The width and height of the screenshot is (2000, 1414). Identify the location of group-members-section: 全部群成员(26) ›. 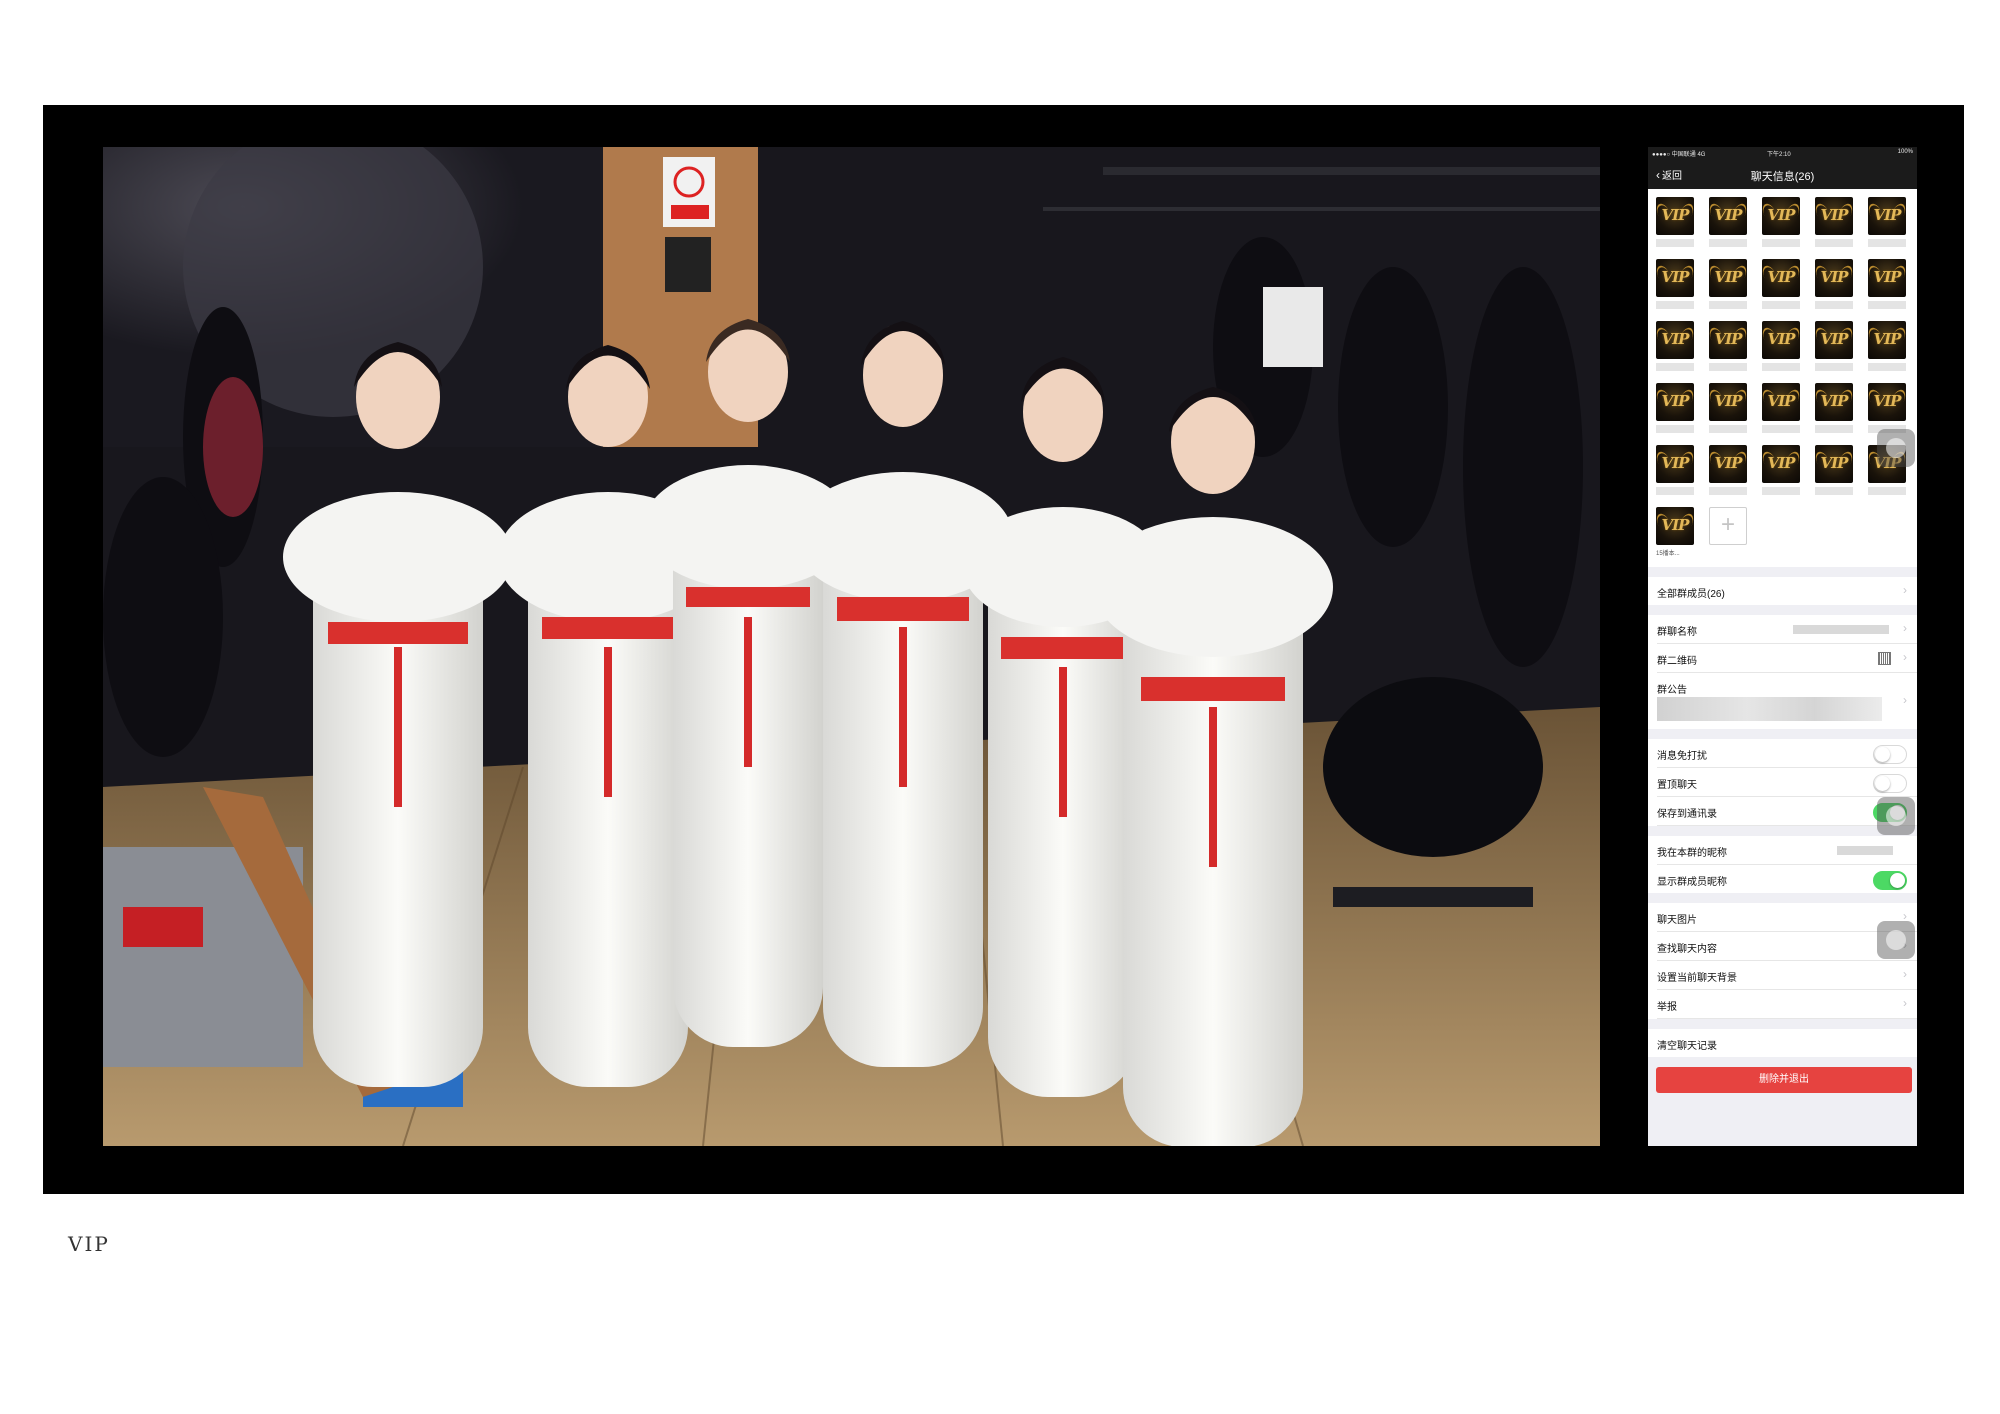
(1782, 591).